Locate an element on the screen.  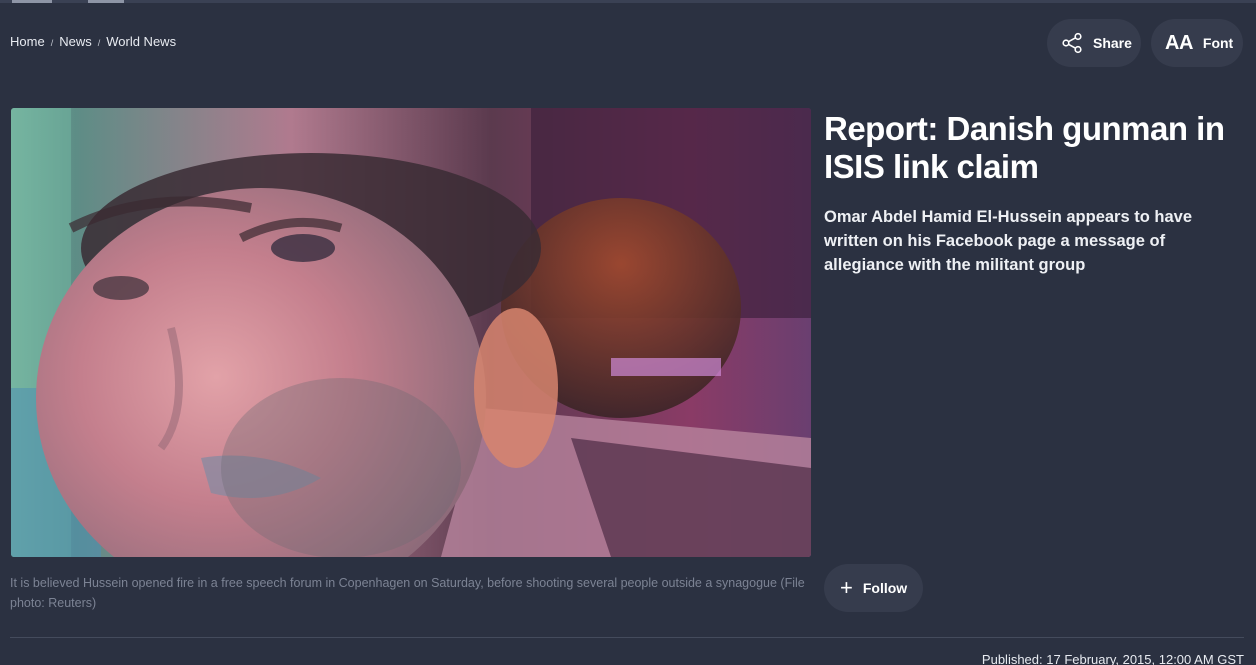
breadcrumb-home: Home is located at coordinates (27, 41).